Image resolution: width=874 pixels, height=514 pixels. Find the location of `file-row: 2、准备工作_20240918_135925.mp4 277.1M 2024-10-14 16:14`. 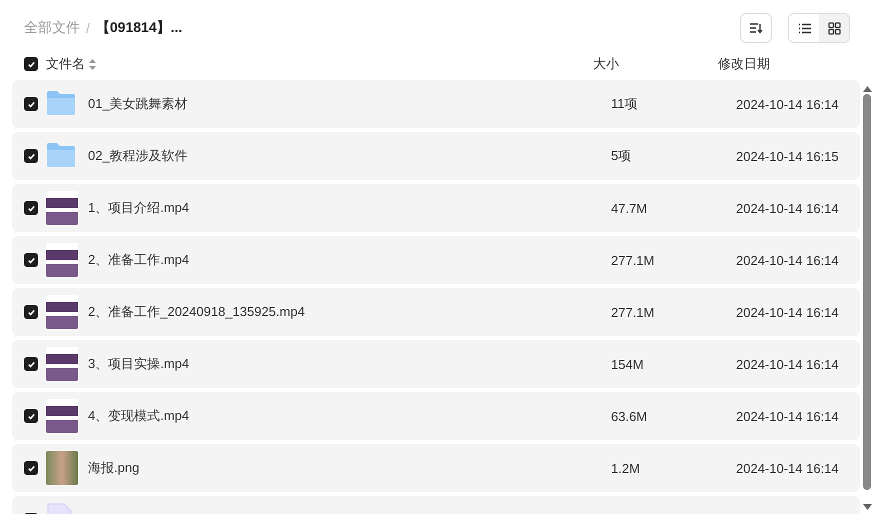

file-row: 2、准备工作_20240918_135925.mp4 277.1M 2024-10-14 16:14 is located at coordinates (436, 312).